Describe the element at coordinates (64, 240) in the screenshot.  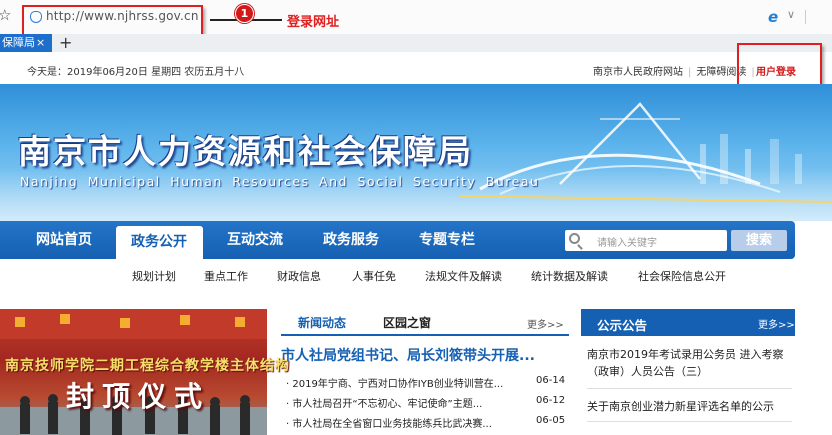
I see `nav-home: 网站首页` at that location.